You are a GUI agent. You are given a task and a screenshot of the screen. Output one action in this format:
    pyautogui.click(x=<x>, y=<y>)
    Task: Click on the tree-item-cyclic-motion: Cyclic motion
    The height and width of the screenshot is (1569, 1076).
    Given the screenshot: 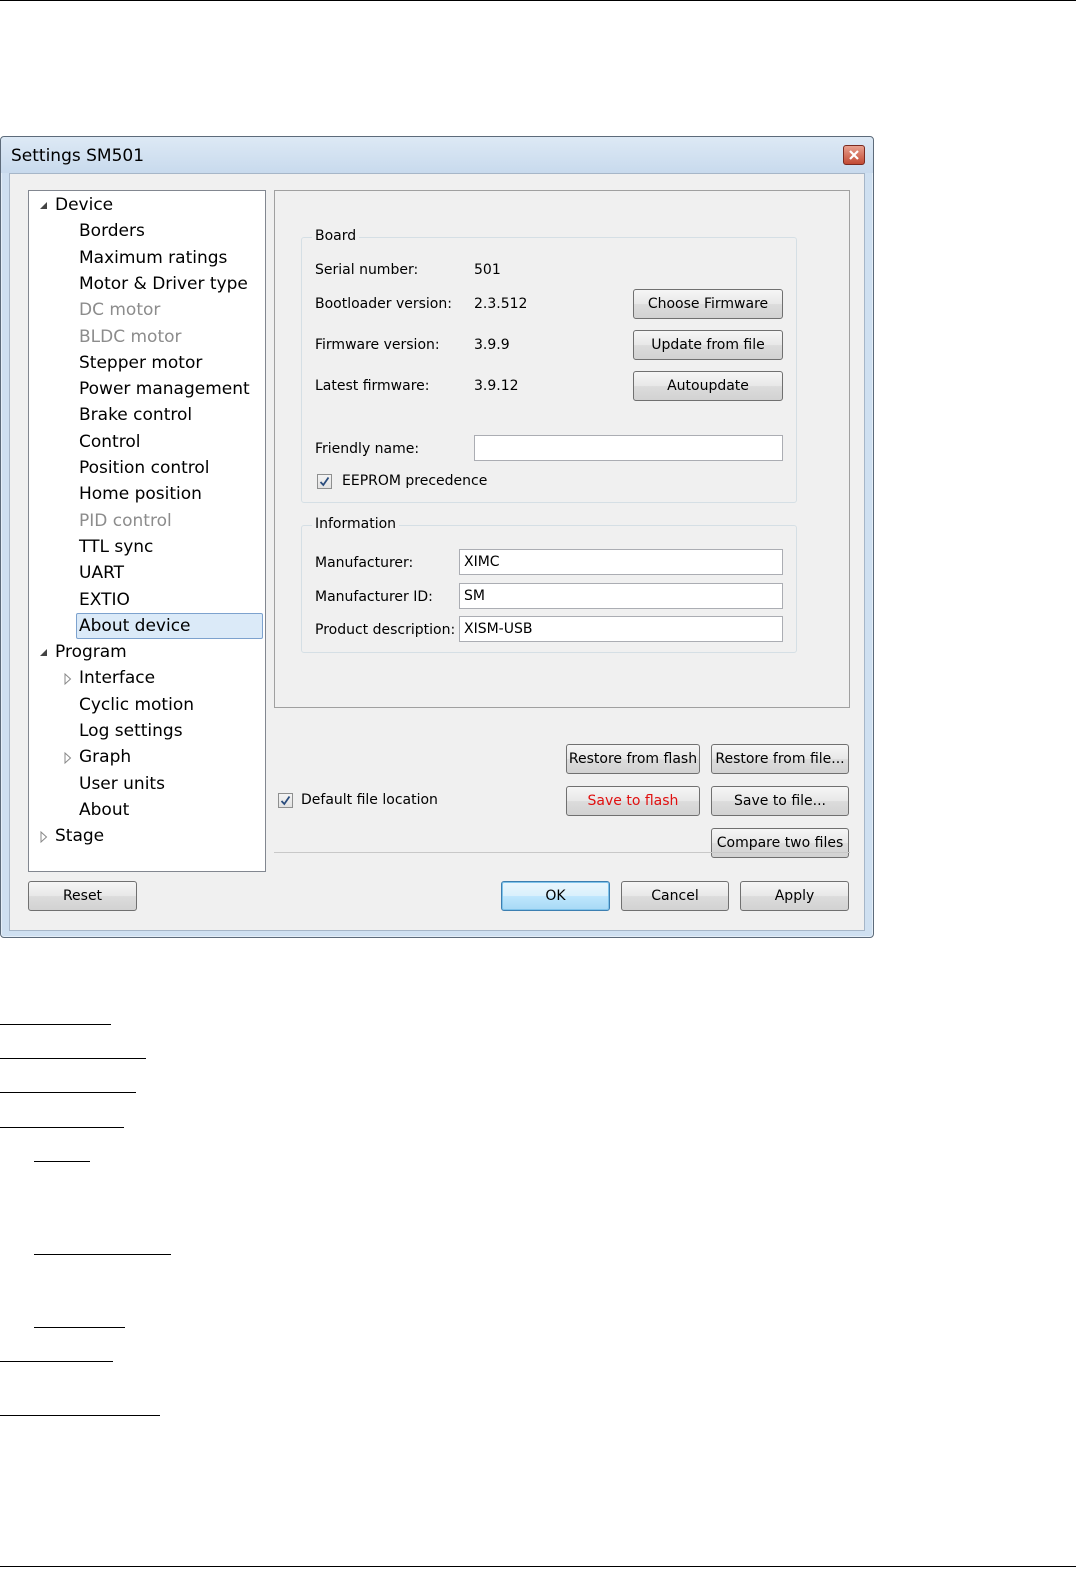 What is the action you would take?
    pyautogui.click(x=136, y=705)
    